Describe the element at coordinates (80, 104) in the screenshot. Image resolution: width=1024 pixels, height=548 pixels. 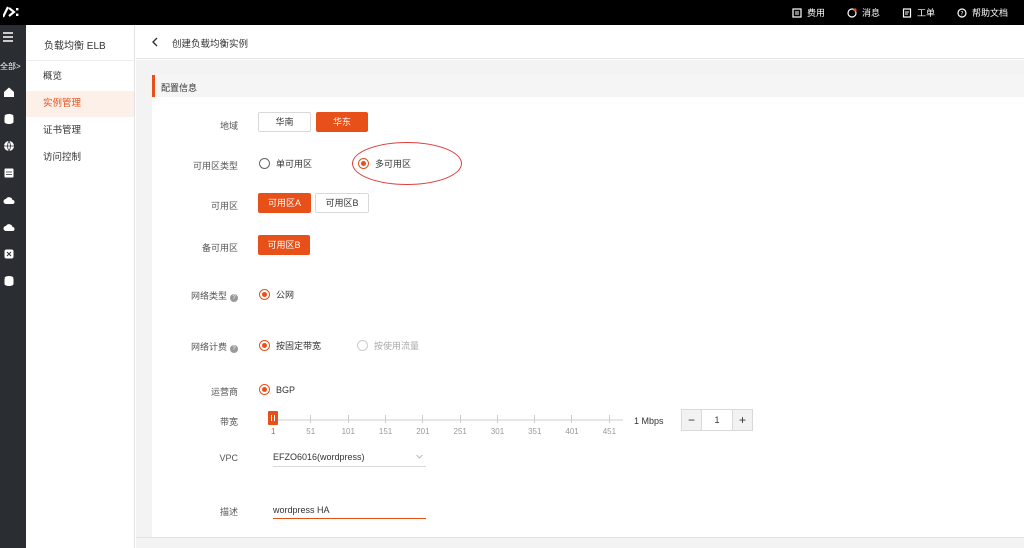
I see `sidebar-item-instances: 实例管理` at that location.